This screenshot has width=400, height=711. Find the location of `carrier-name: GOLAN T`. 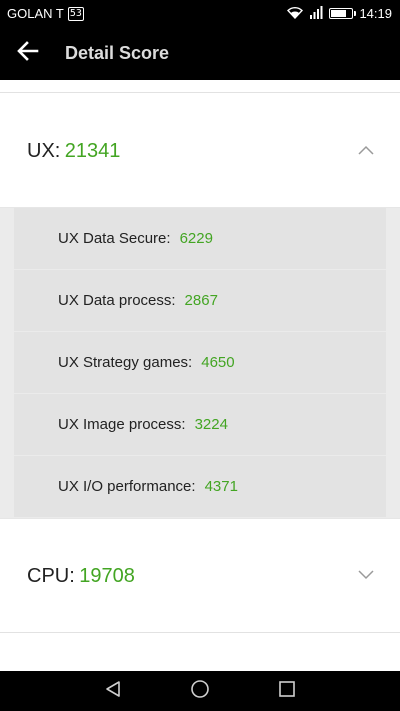

carrier-name: GOLAN T is located at coordinates (35, 13).